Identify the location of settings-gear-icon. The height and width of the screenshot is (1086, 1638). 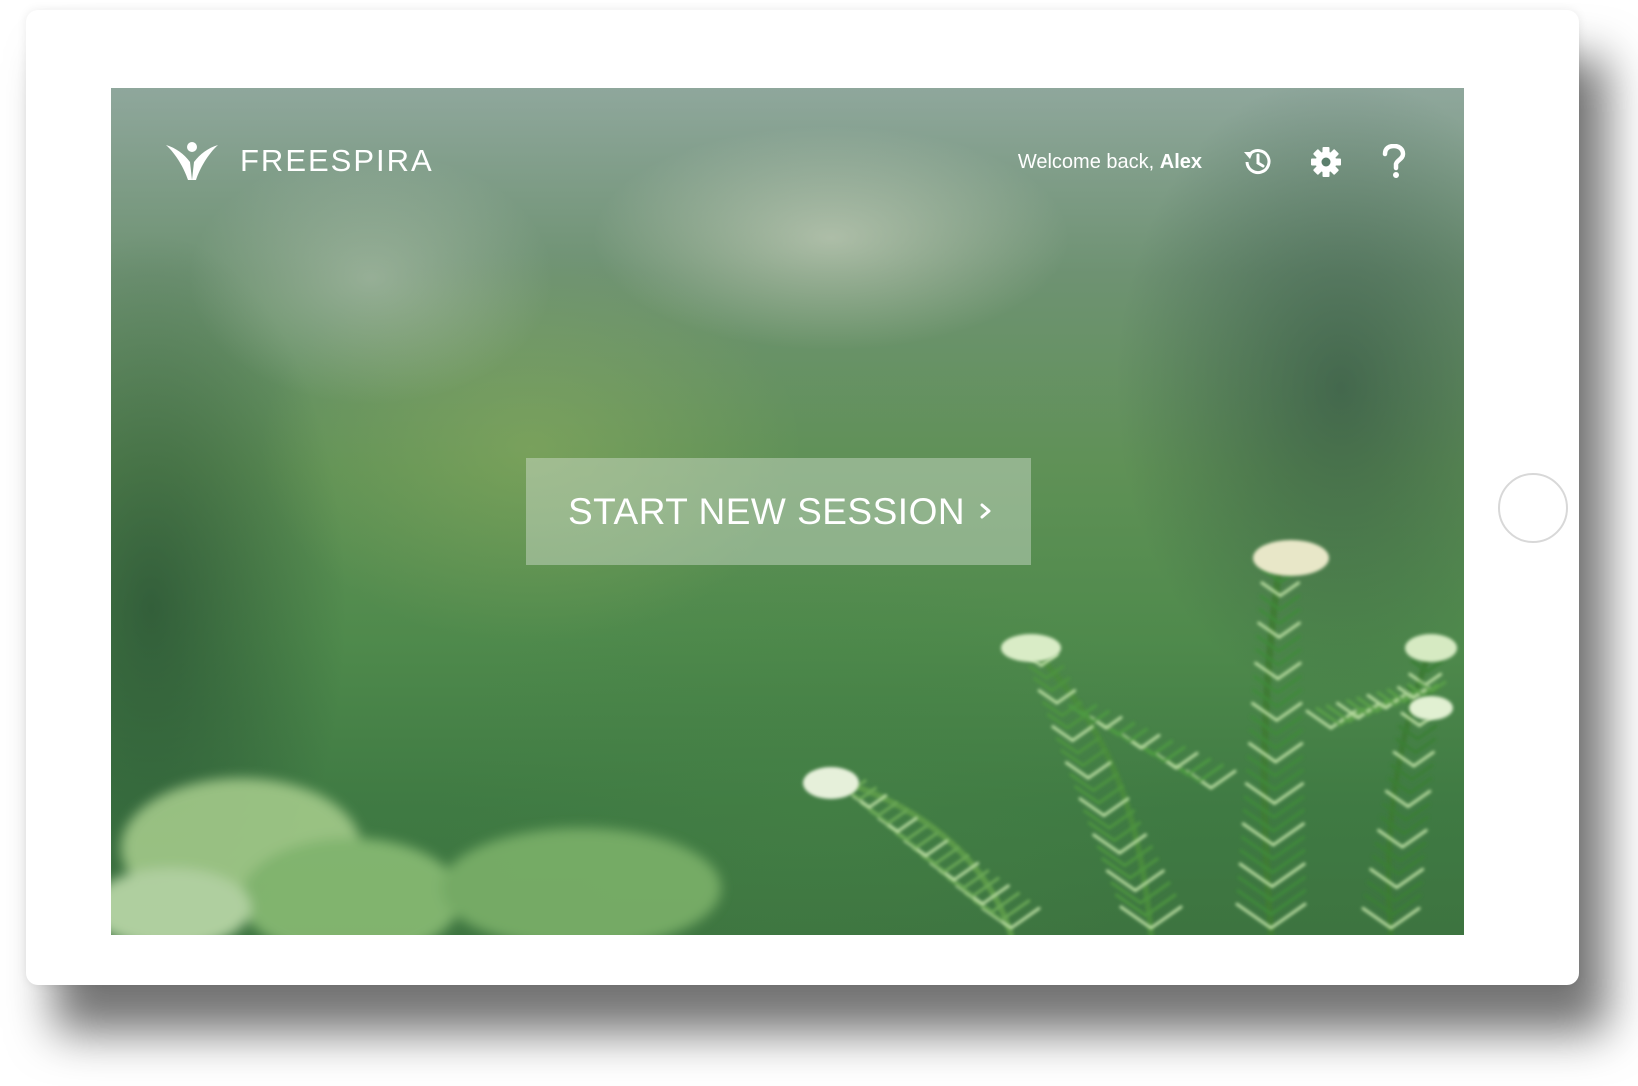
(1326, 162).